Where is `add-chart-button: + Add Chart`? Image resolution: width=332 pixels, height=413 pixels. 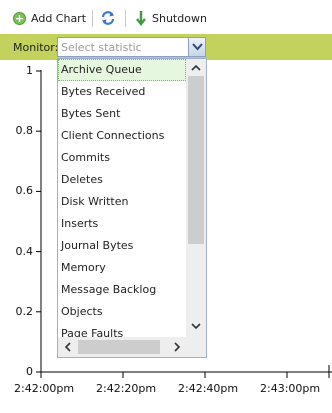
add-chart-button: + Add Chart is located at coordinates (49, 18).